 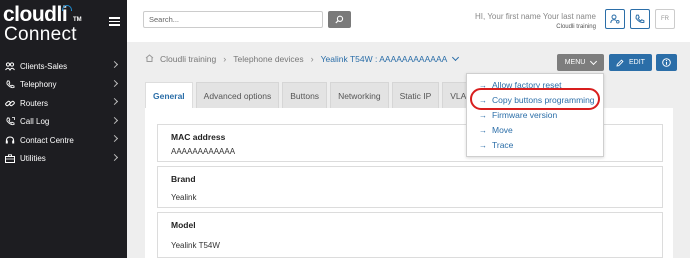 I want to click on organization-name: Cloudli training, so click(x=576, y=27).